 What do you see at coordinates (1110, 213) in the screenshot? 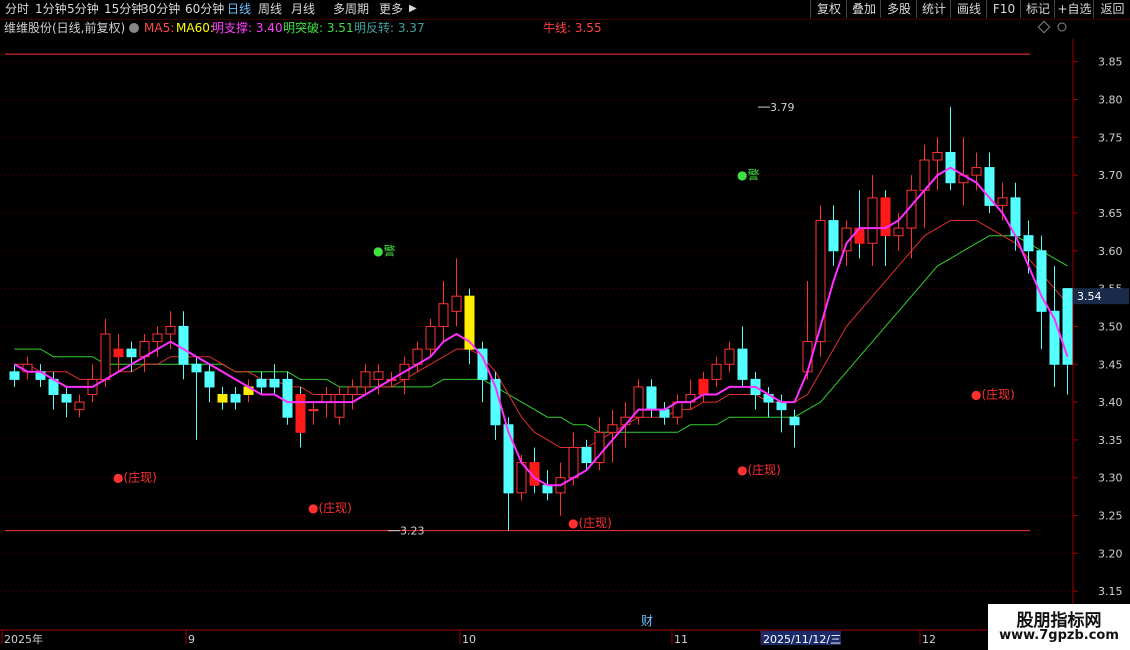
I see `y-tick-label: 3.65` at bounding box center [1110, 213].